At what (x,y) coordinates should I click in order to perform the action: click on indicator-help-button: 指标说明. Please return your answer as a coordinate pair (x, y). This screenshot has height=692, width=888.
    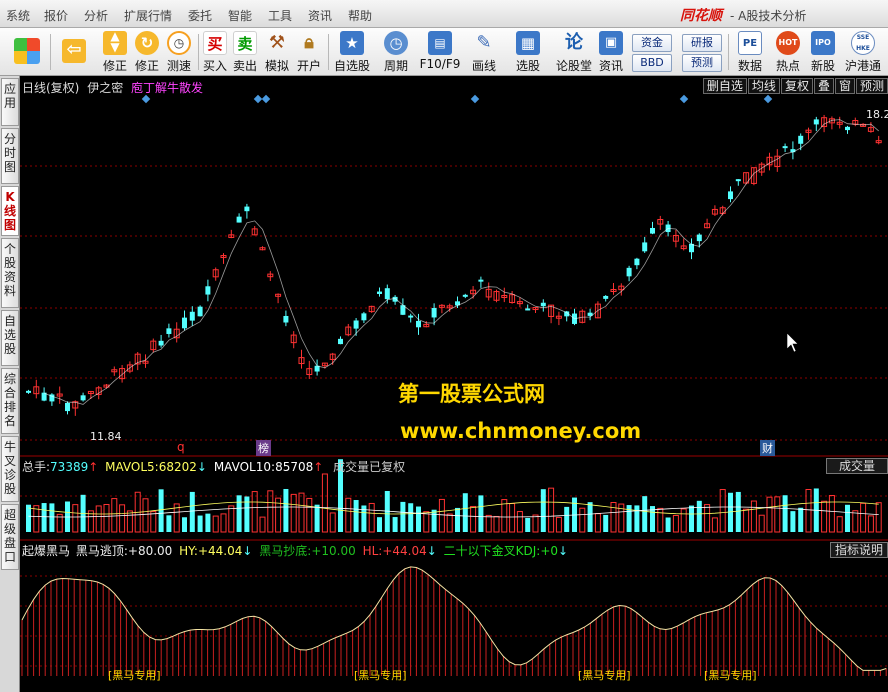
    Looking at the image, I should click on (858, 550).